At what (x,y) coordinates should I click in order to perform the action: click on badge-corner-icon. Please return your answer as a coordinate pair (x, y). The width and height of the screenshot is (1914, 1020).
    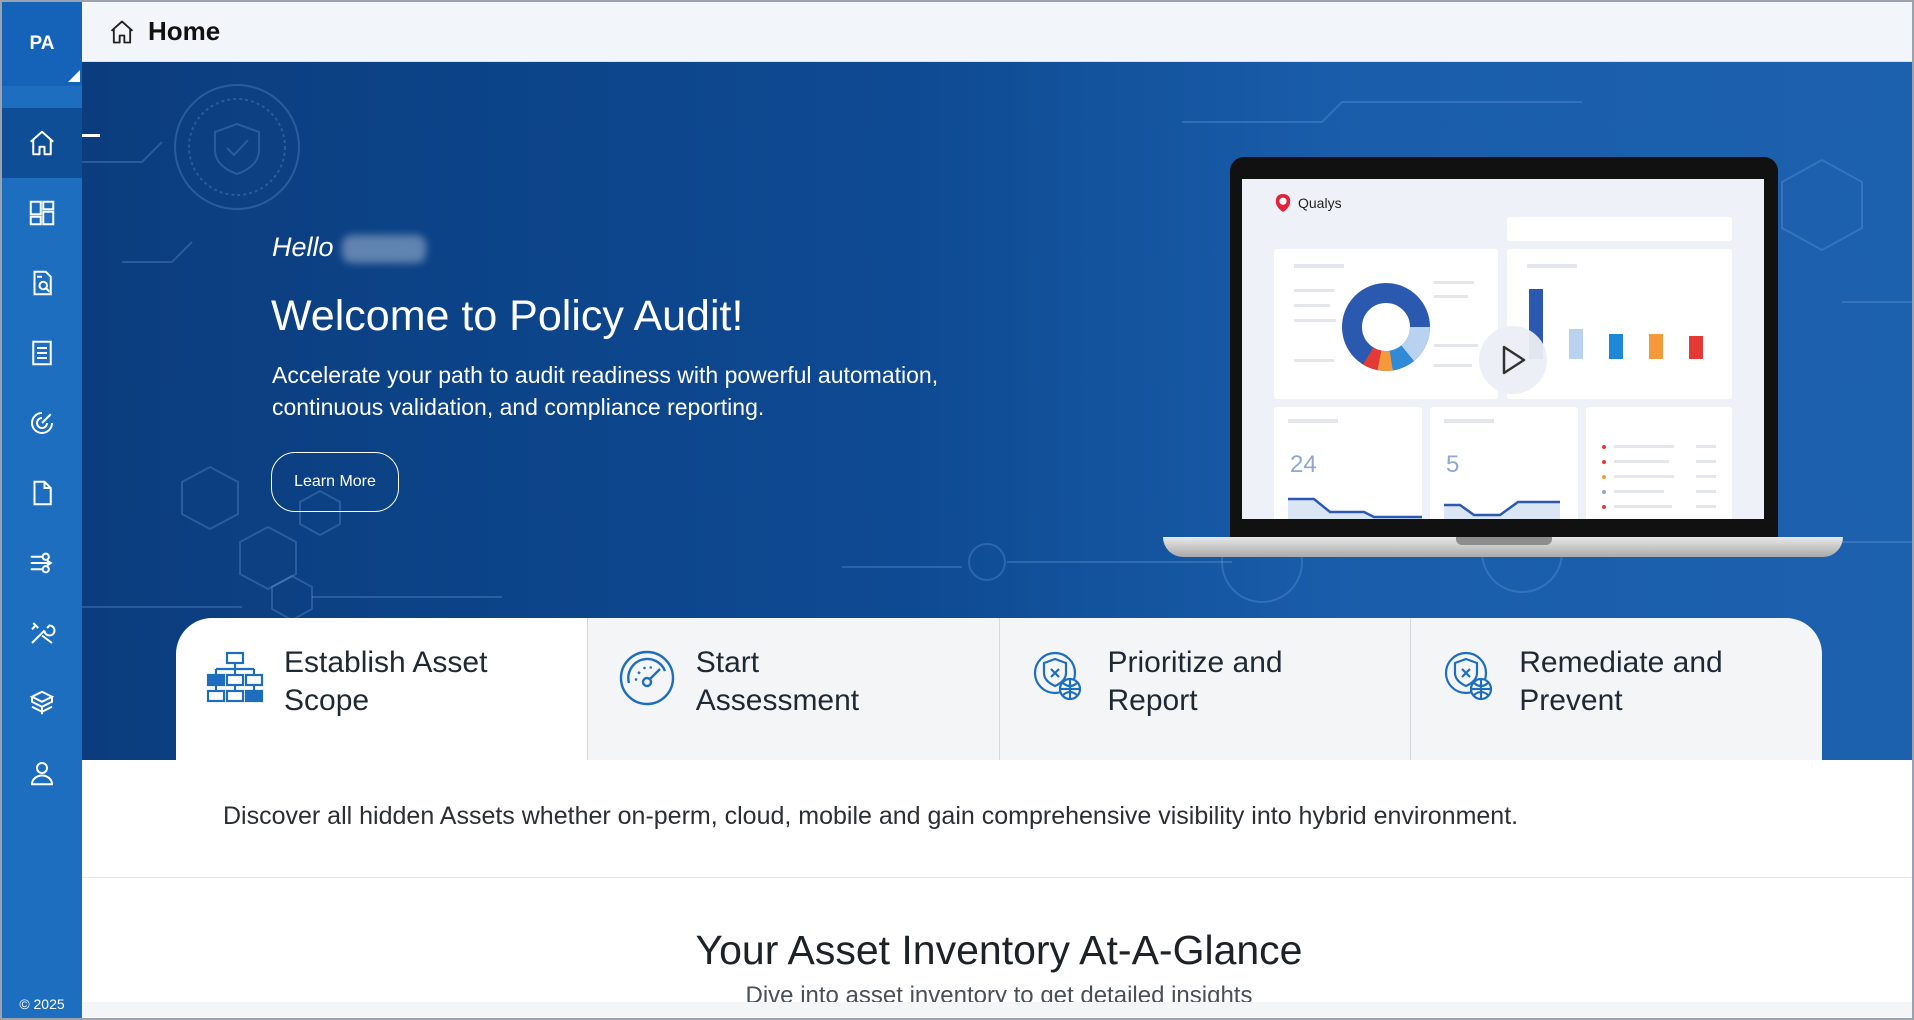
    Looking at the image, I should click on (74, 76).